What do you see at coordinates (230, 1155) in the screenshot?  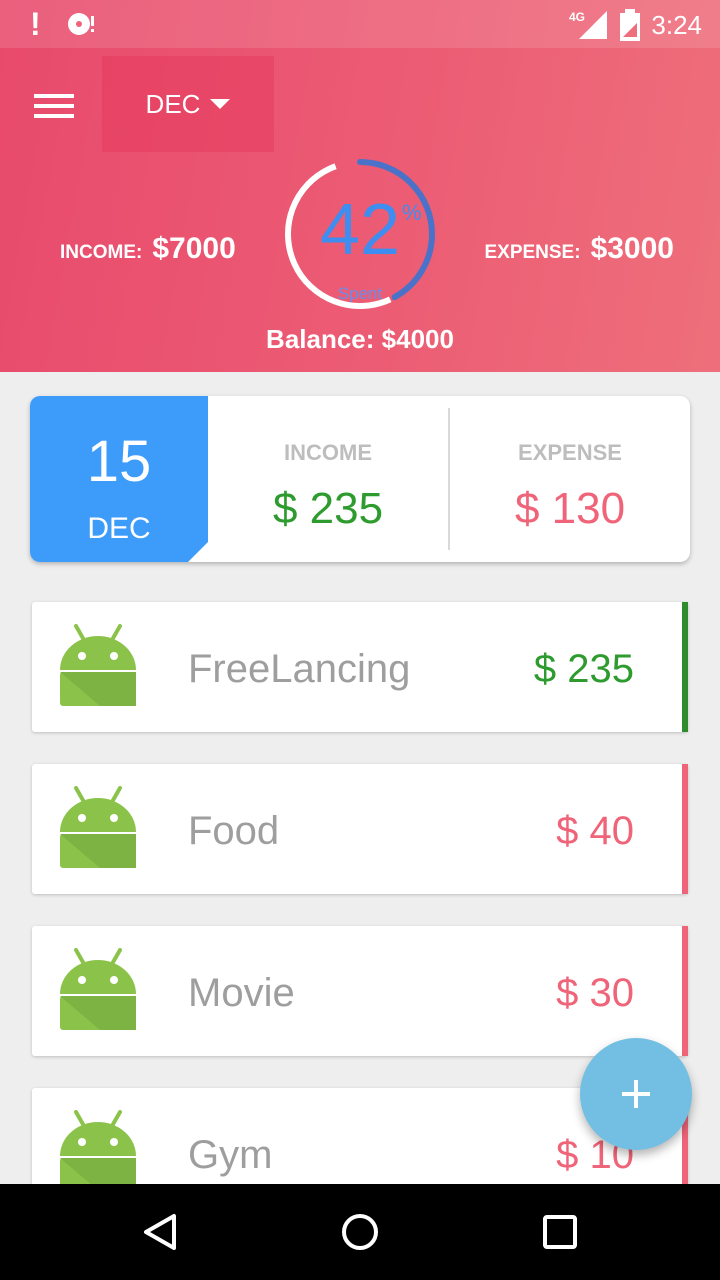 I see `transaction-name: Gym` at bounding box center [230, 1155].